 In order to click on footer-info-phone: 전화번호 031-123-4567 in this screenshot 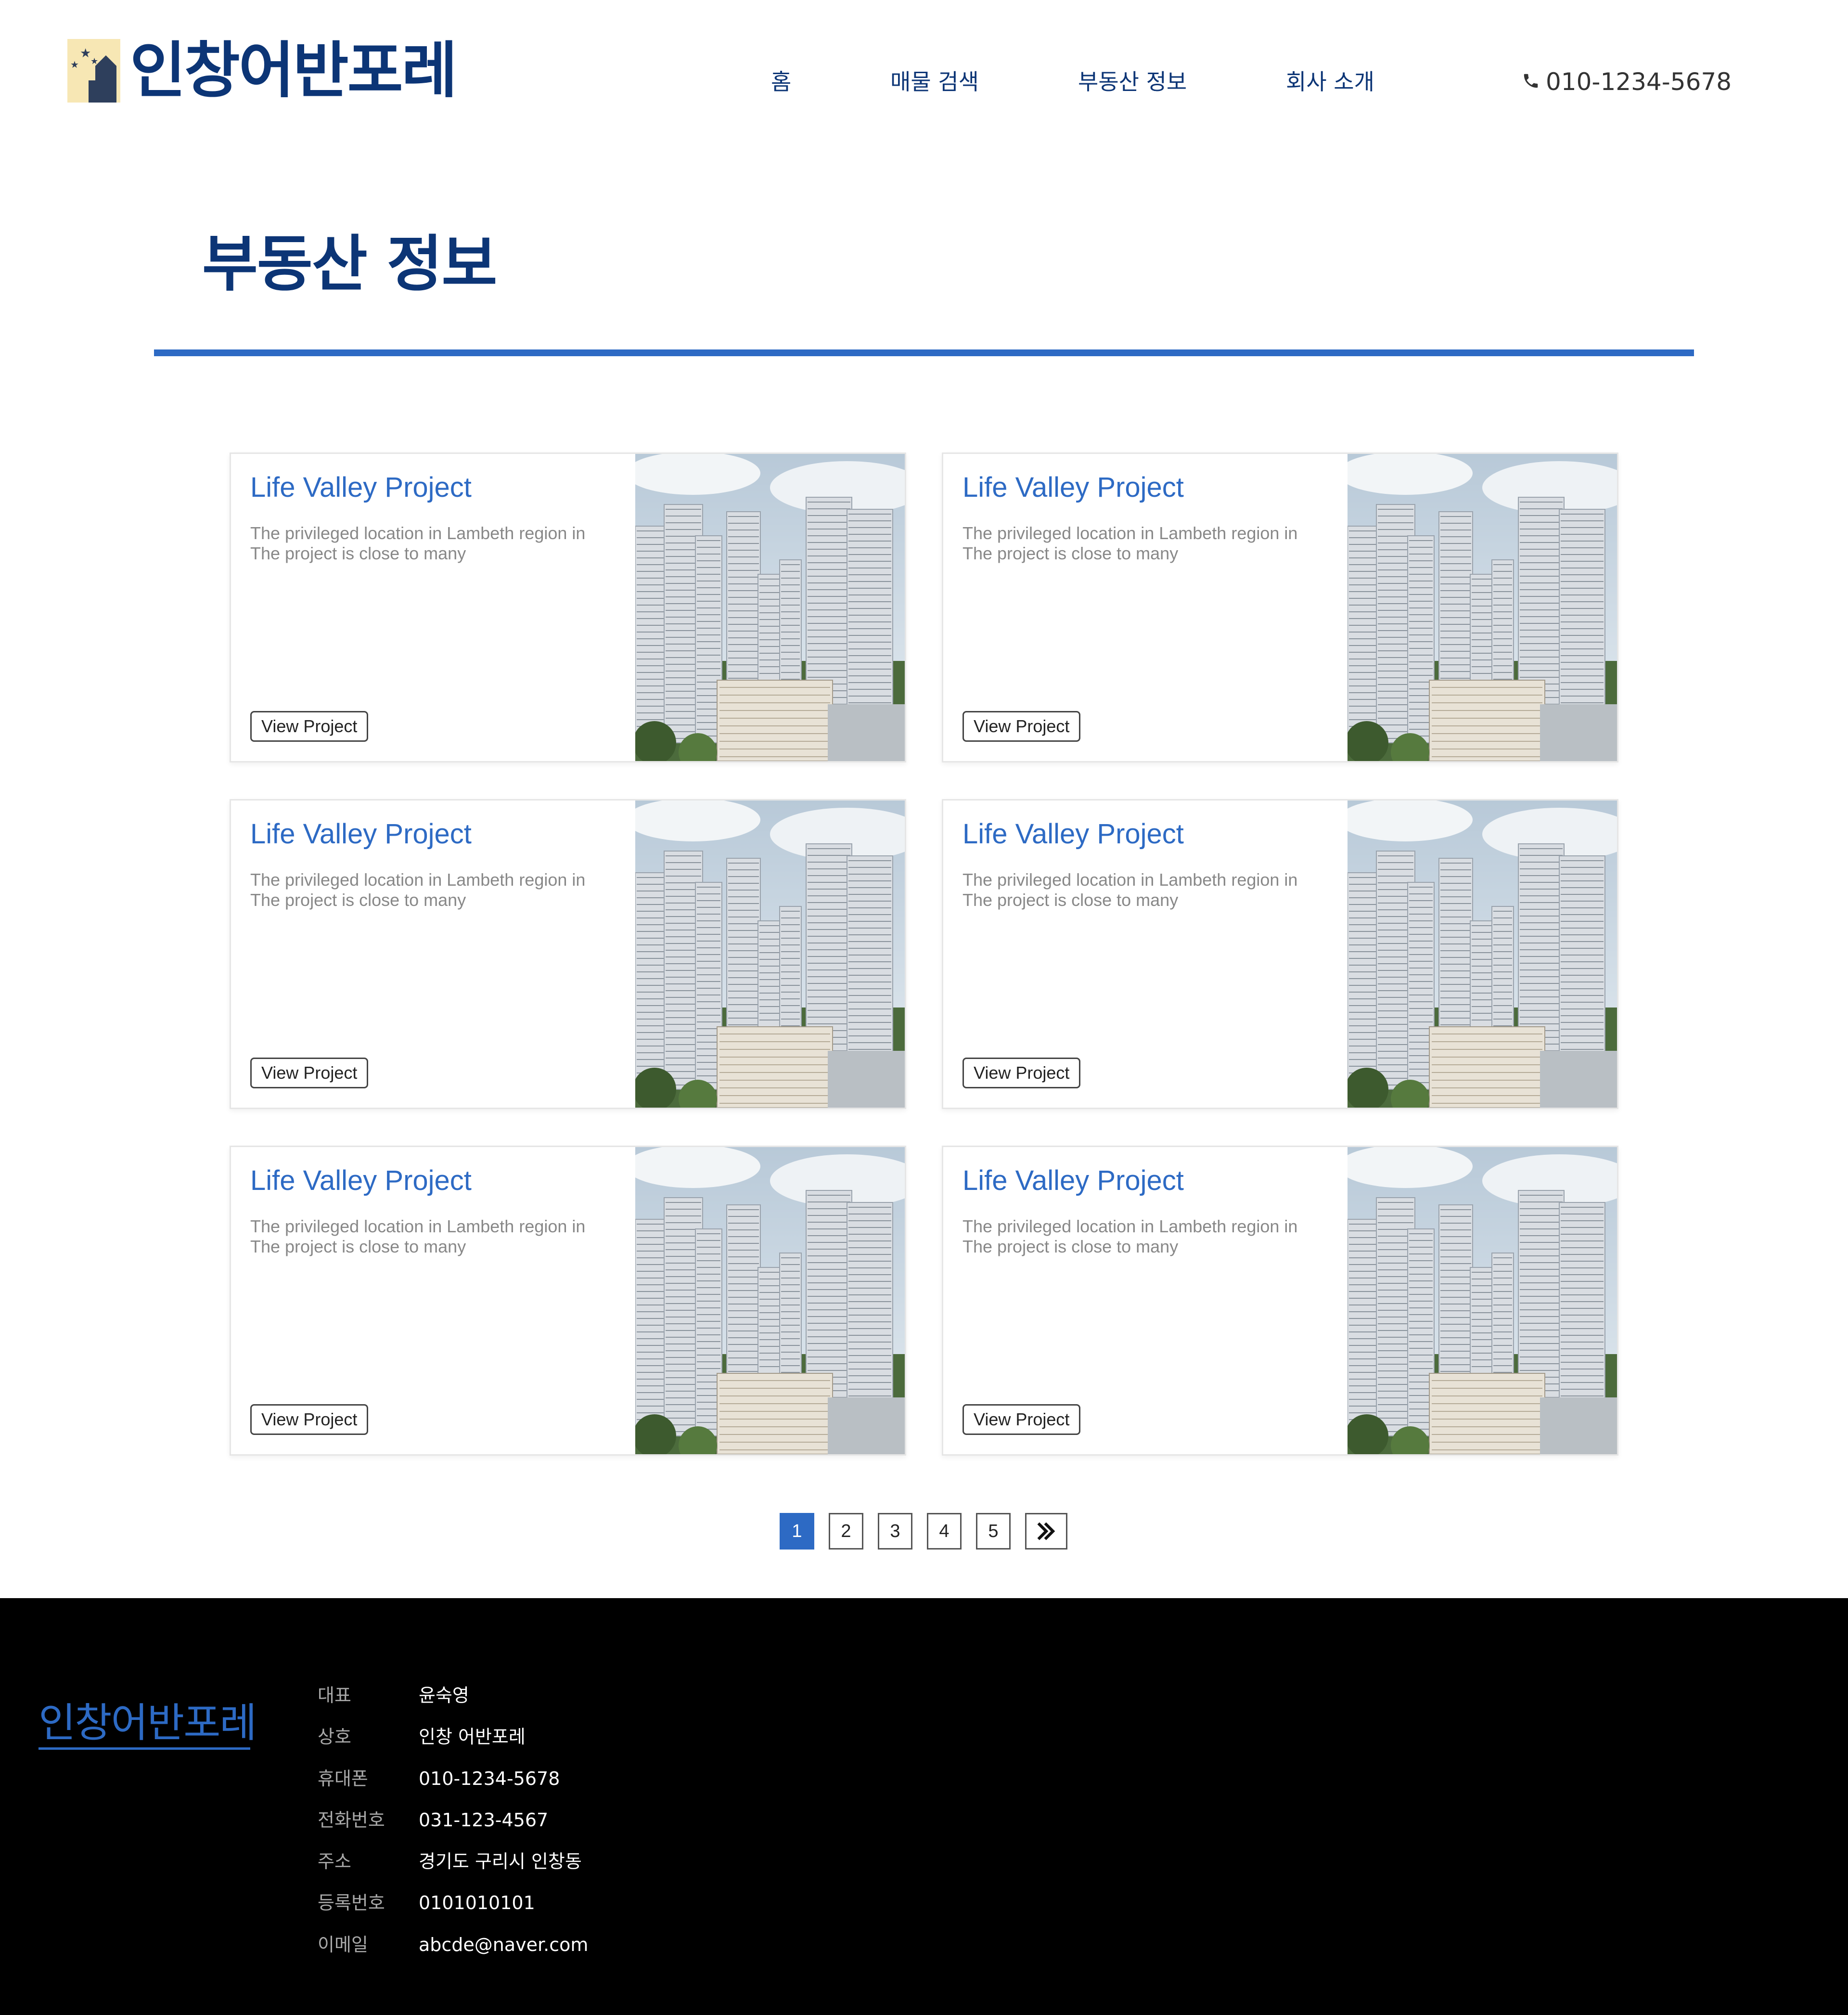, I will do `click(654, 1820)`.